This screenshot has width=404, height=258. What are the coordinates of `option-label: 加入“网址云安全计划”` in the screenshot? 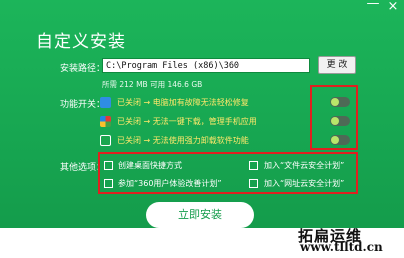 It's located at (304, 183).